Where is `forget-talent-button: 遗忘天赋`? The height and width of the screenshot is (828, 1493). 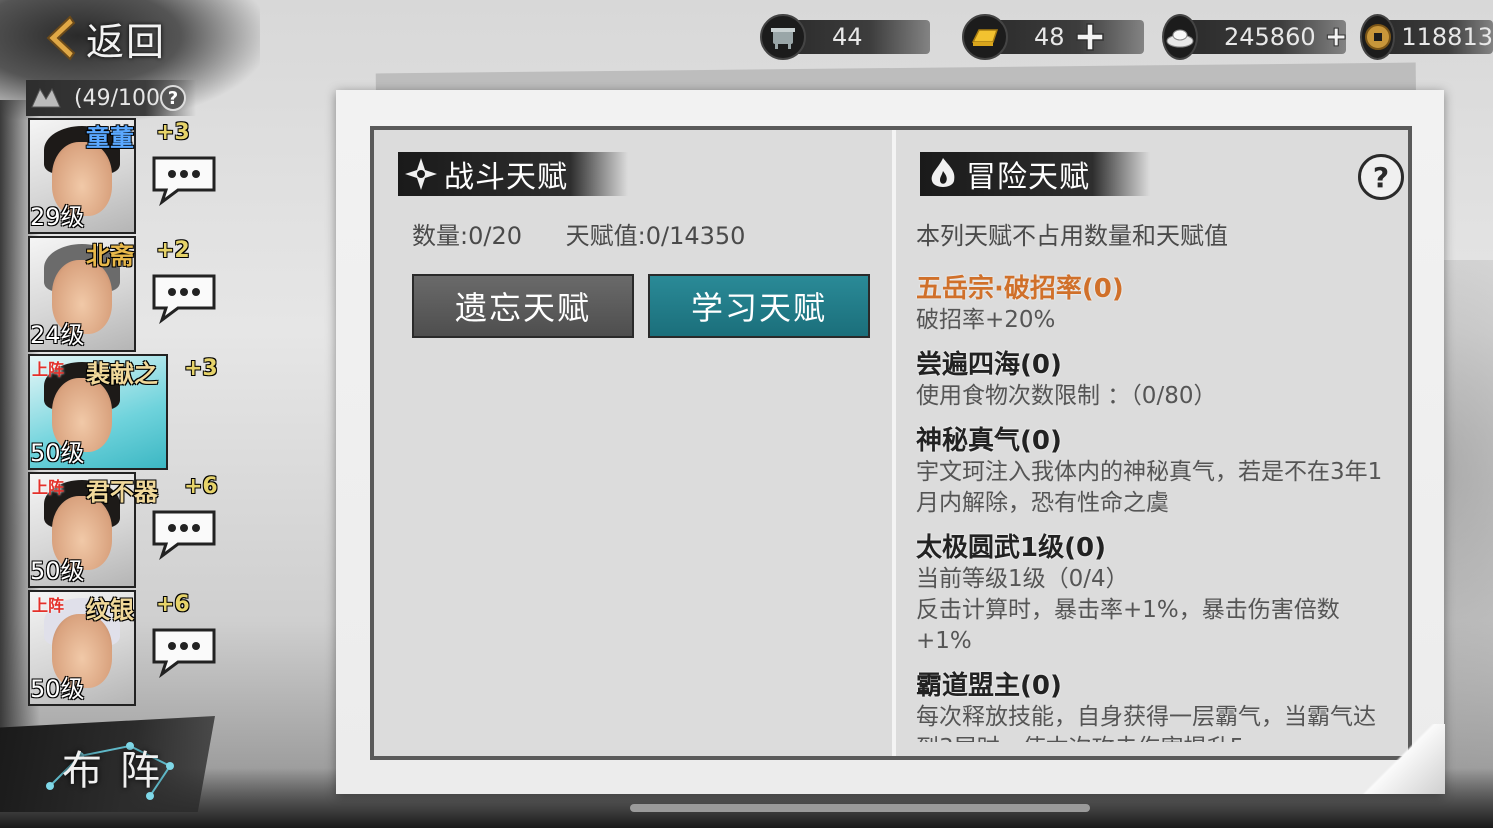 forget-talent-button: 遗忘天赋 is located at coordinates (523, 306).